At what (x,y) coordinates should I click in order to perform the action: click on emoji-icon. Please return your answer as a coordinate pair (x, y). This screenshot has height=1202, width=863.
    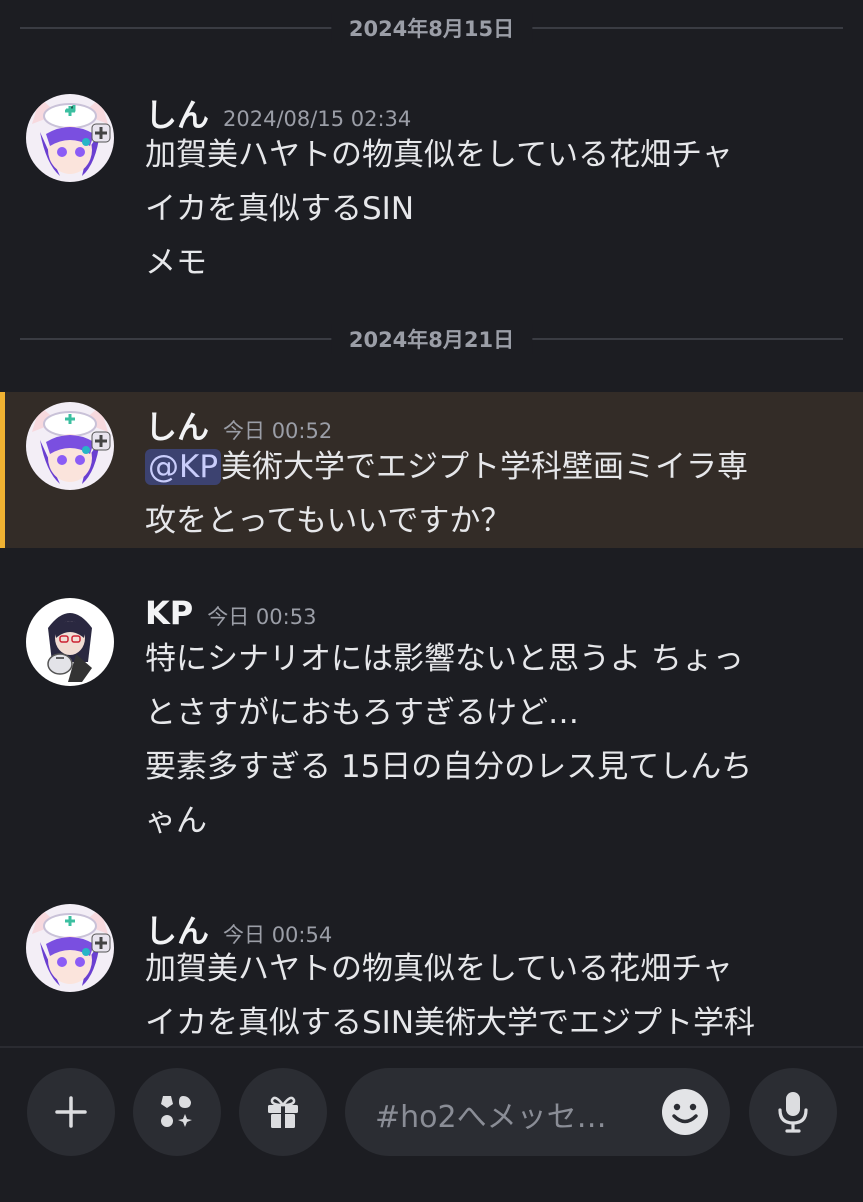
    Looking at the image, I should click on (685, 1112).